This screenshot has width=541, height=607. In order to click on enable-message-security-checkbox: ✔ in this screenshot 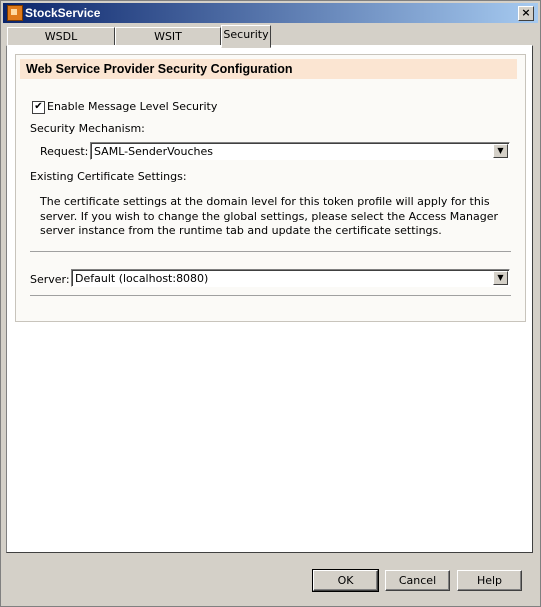, I will do `click(38, 107)`.